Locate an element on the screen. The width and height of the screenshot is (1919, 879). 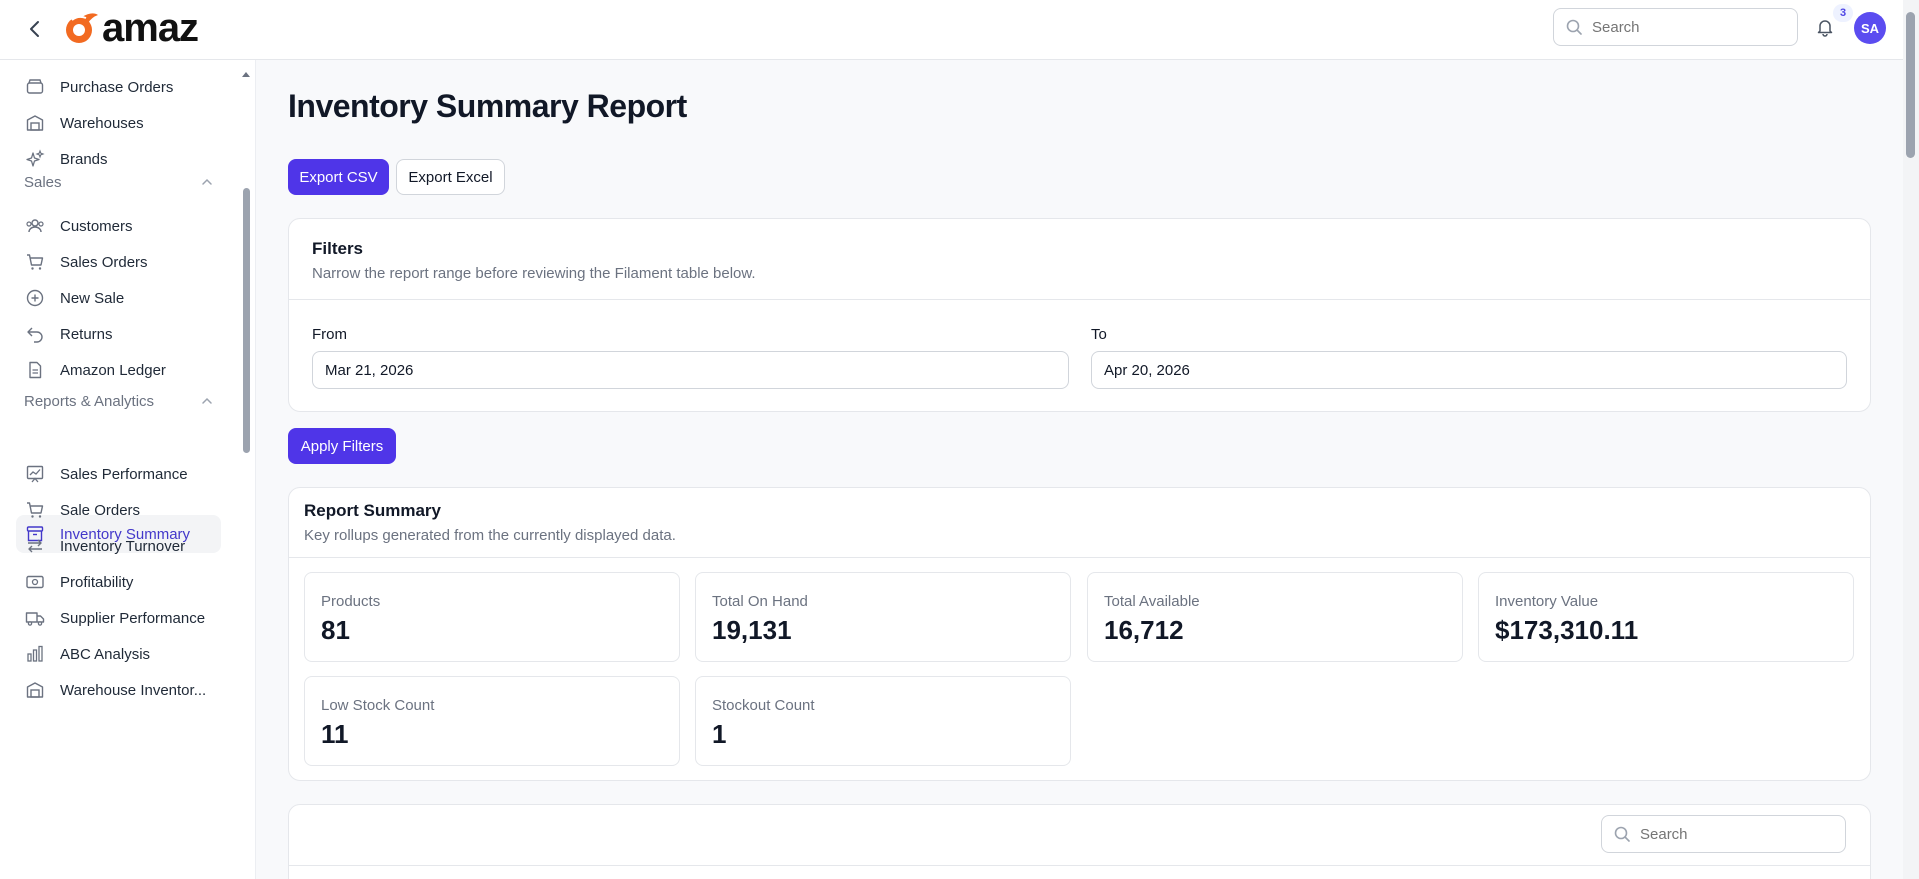
stat-label: Total On Hand is located at coordinates (760, 601).